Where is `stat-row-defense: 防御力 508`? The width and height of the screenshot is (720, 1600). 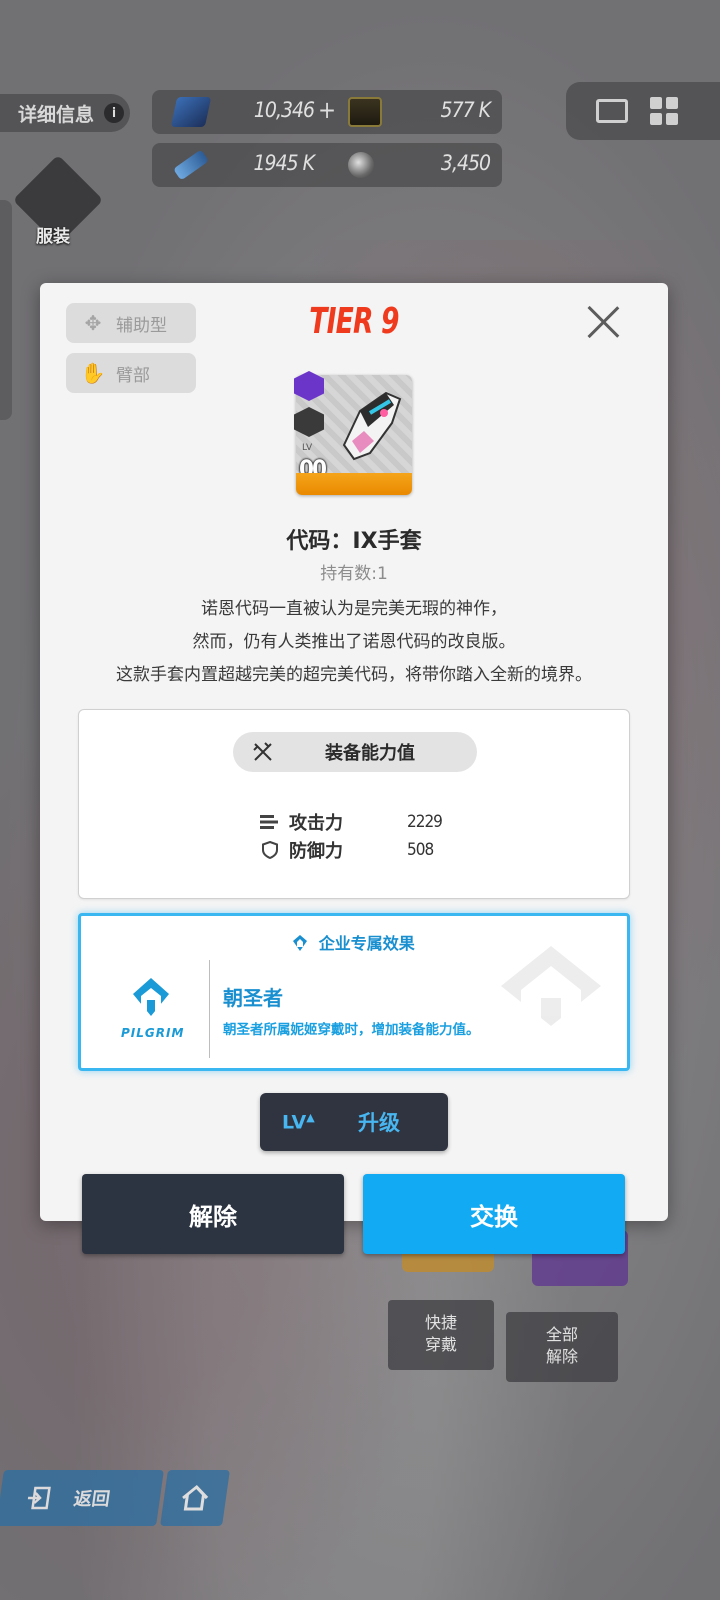
stat-row-defense: 防御力 508 is located at coordinates (346, 850).